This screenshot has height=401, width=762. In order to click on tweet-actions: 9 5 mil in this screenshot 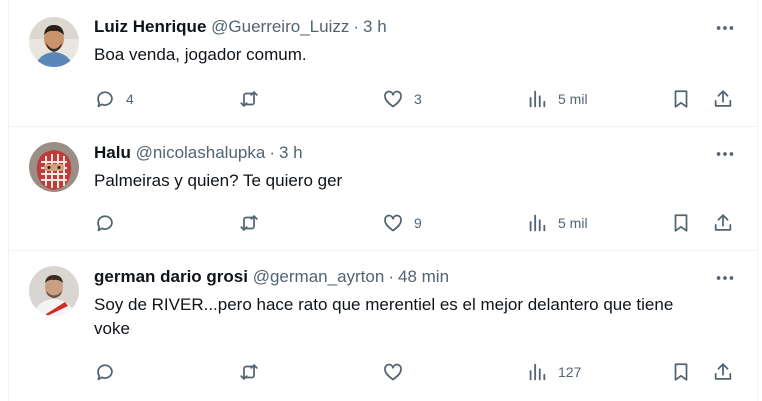, I will do `click(417, 223)`.